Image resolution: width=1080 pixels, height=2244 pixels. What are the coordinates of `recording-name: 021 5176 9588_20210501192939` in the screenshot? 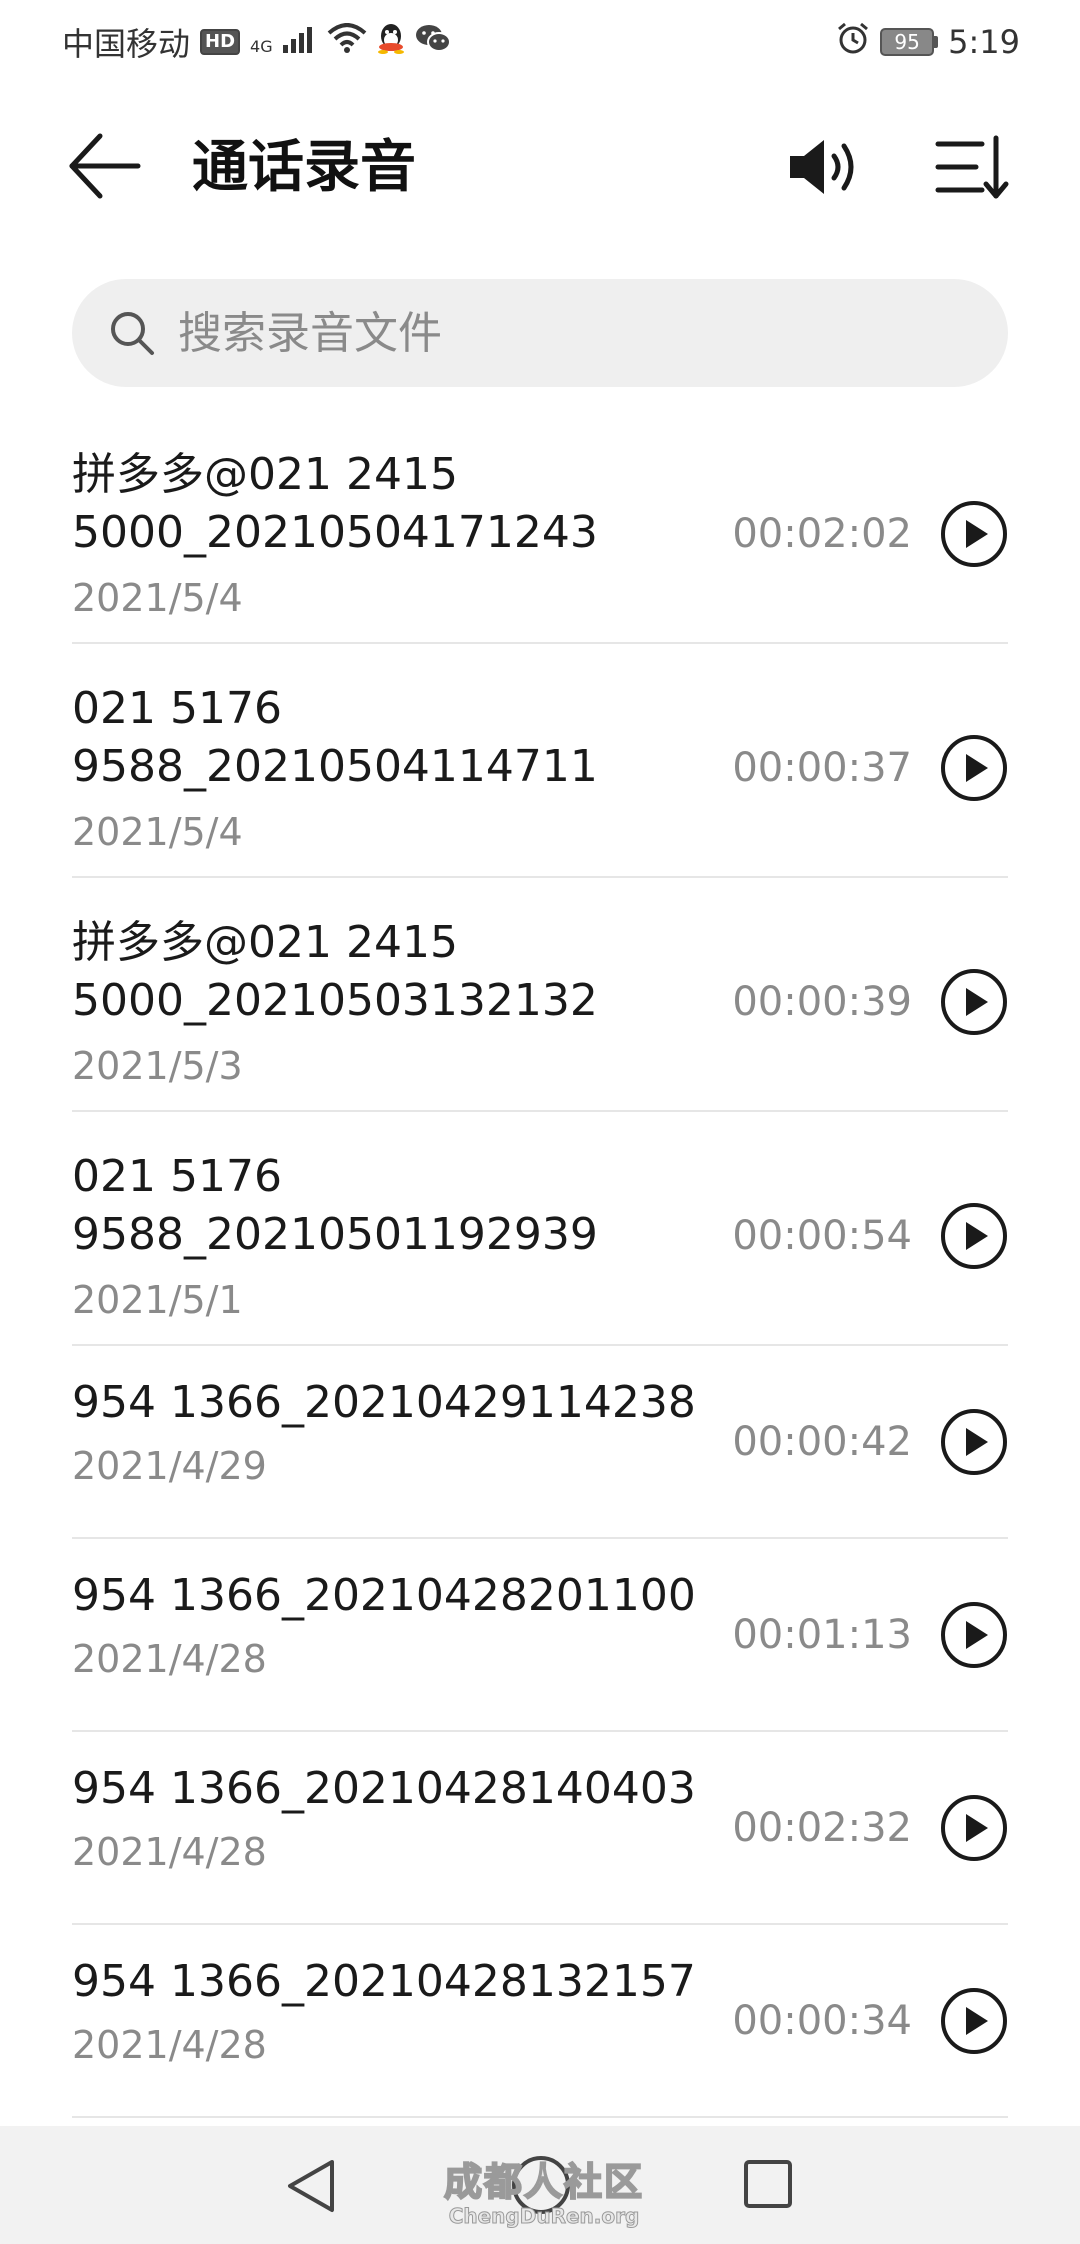 It's located at (335, 1205).